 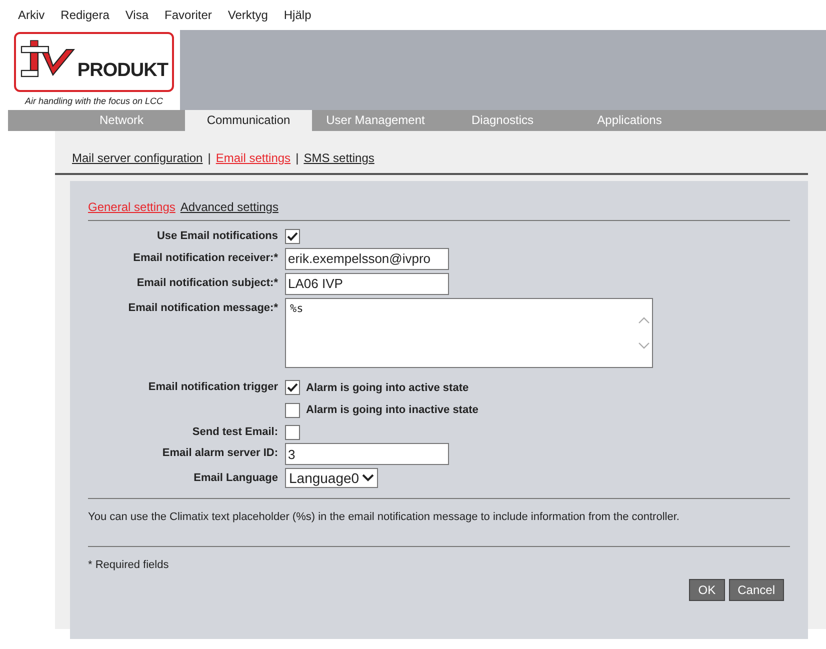 I want to click on field-label: Email Language, so click(x=235, y=478).